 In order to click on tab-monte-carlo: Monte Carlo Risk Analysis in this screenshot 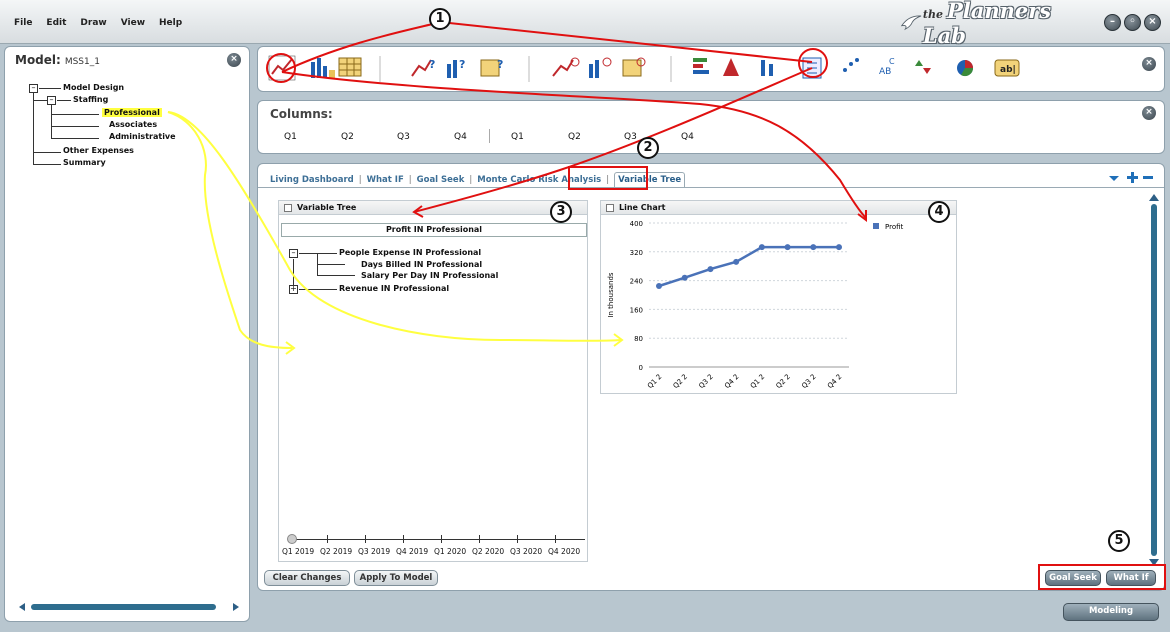, I will do `click(539, 180)`.